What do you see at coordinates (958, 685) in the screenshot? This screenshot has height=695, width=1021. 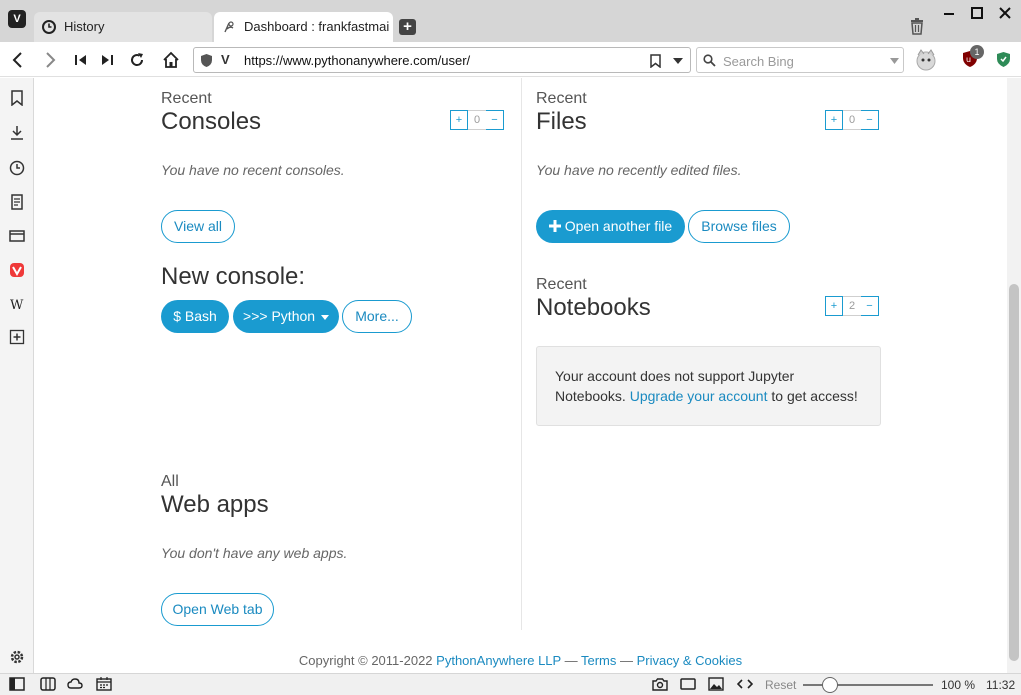 I see `zoom-level: 100 %` at bounding box center [958, 685].